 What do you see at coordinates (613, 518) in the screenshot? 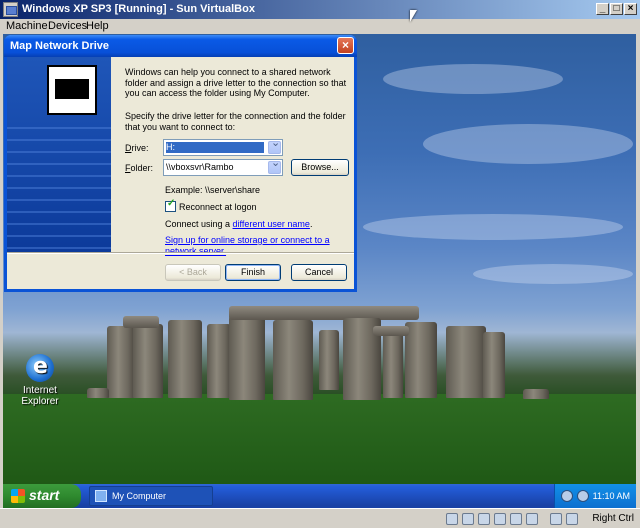
I see `host-key-label: Right Ctrl` at bounding box center [613, 518].